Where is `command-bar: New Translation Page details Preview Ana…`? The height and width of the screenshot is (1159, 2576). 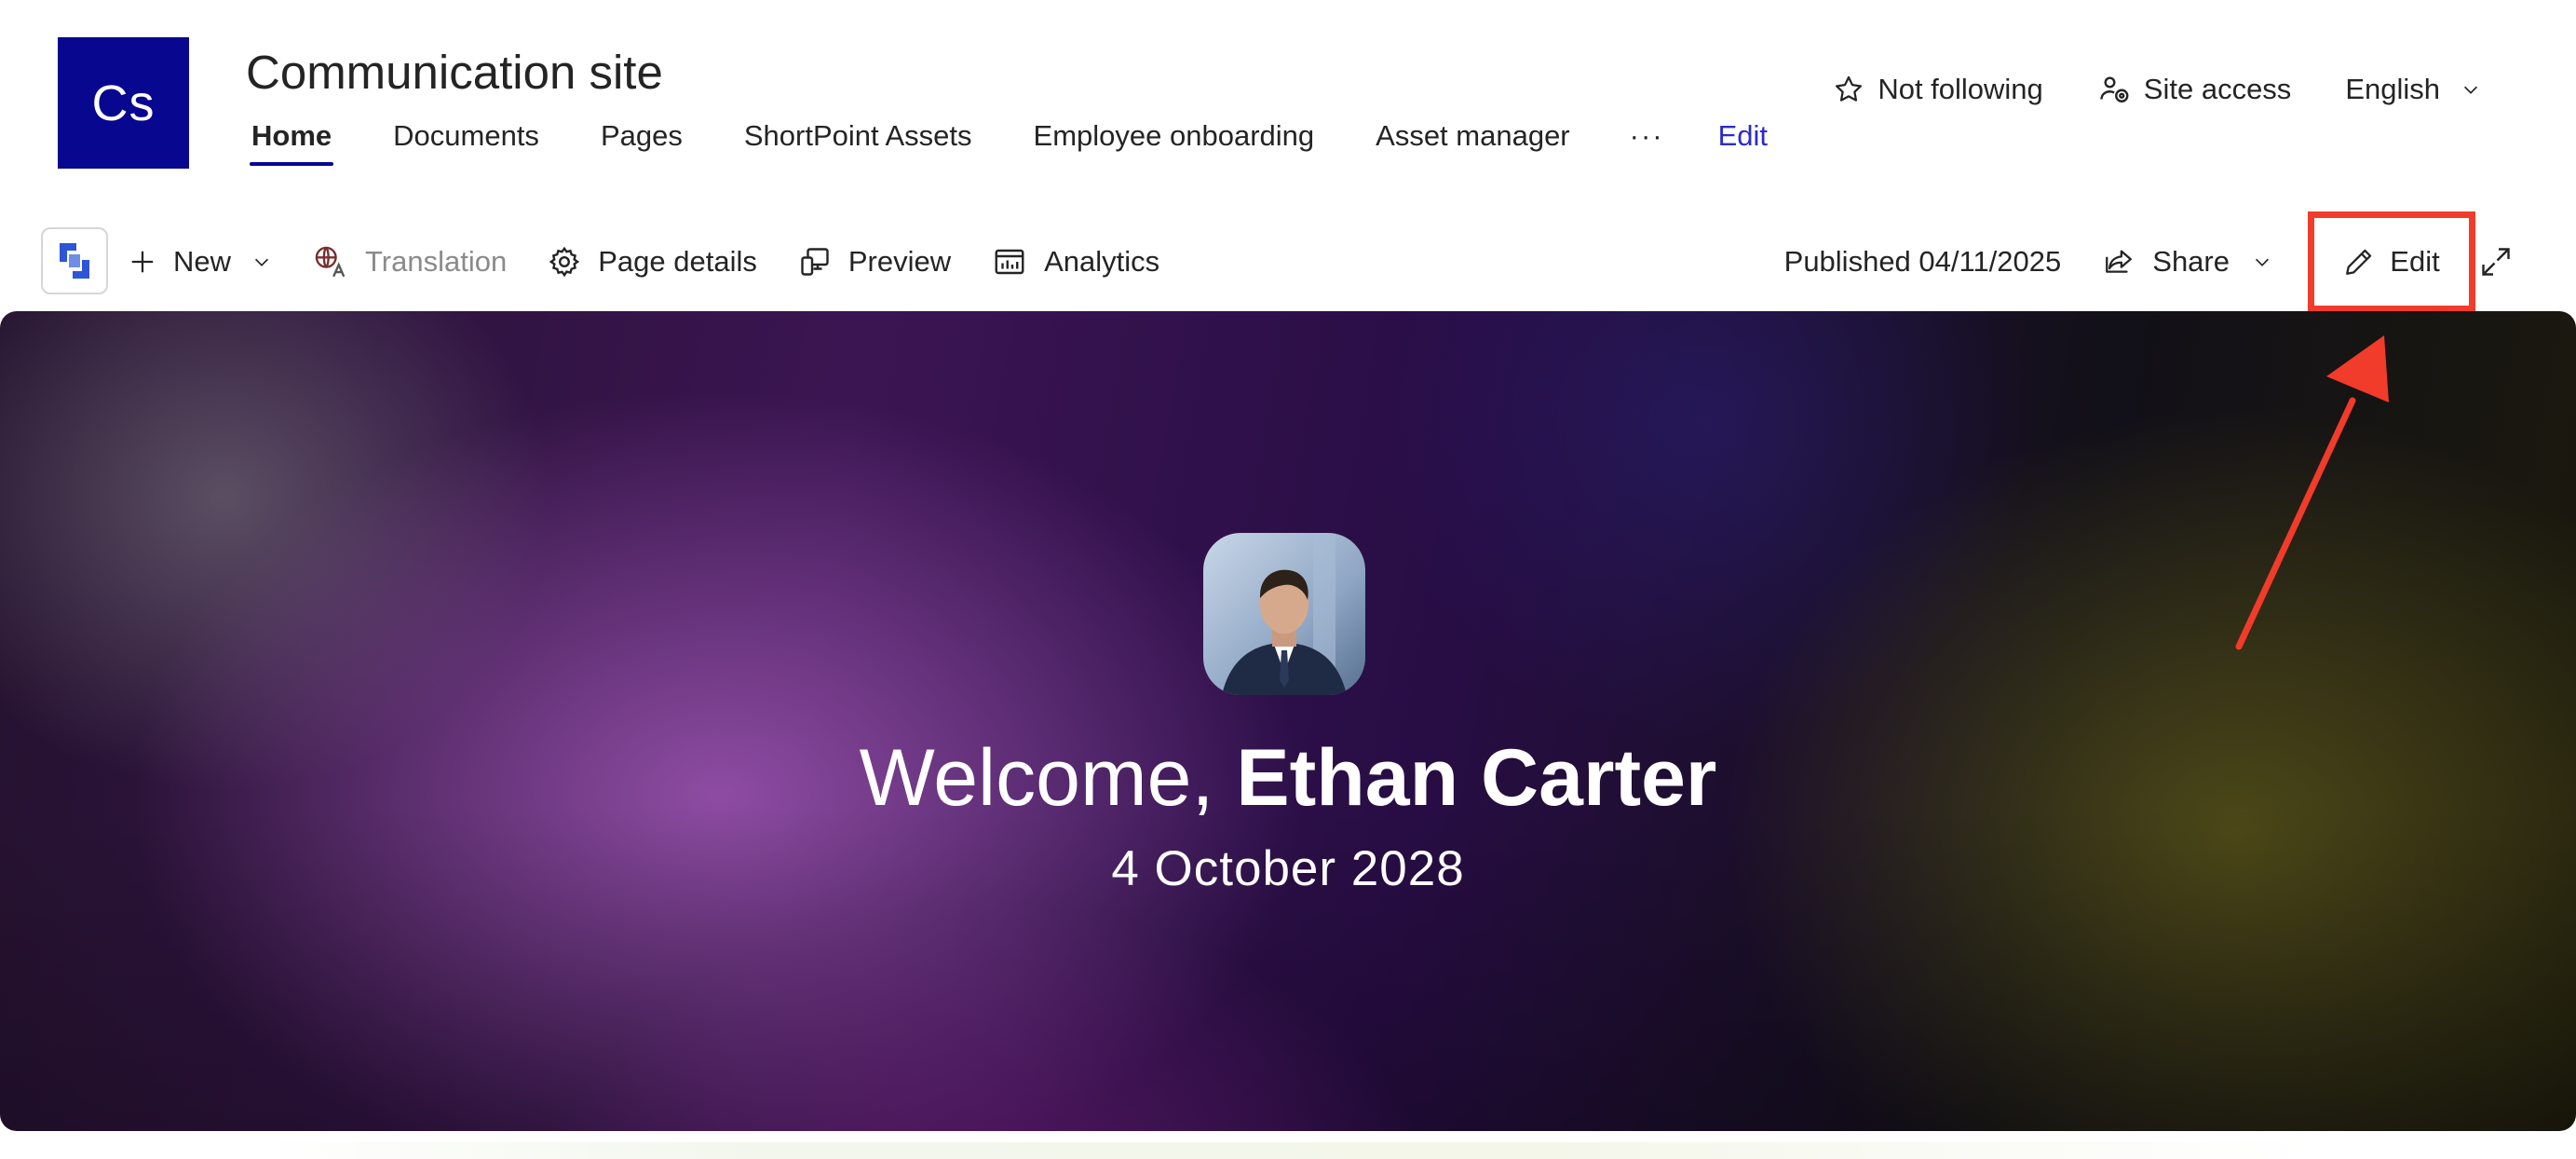
command-bar: New Translation Page details Preview Ana… is located at coordinates (1288, 261).